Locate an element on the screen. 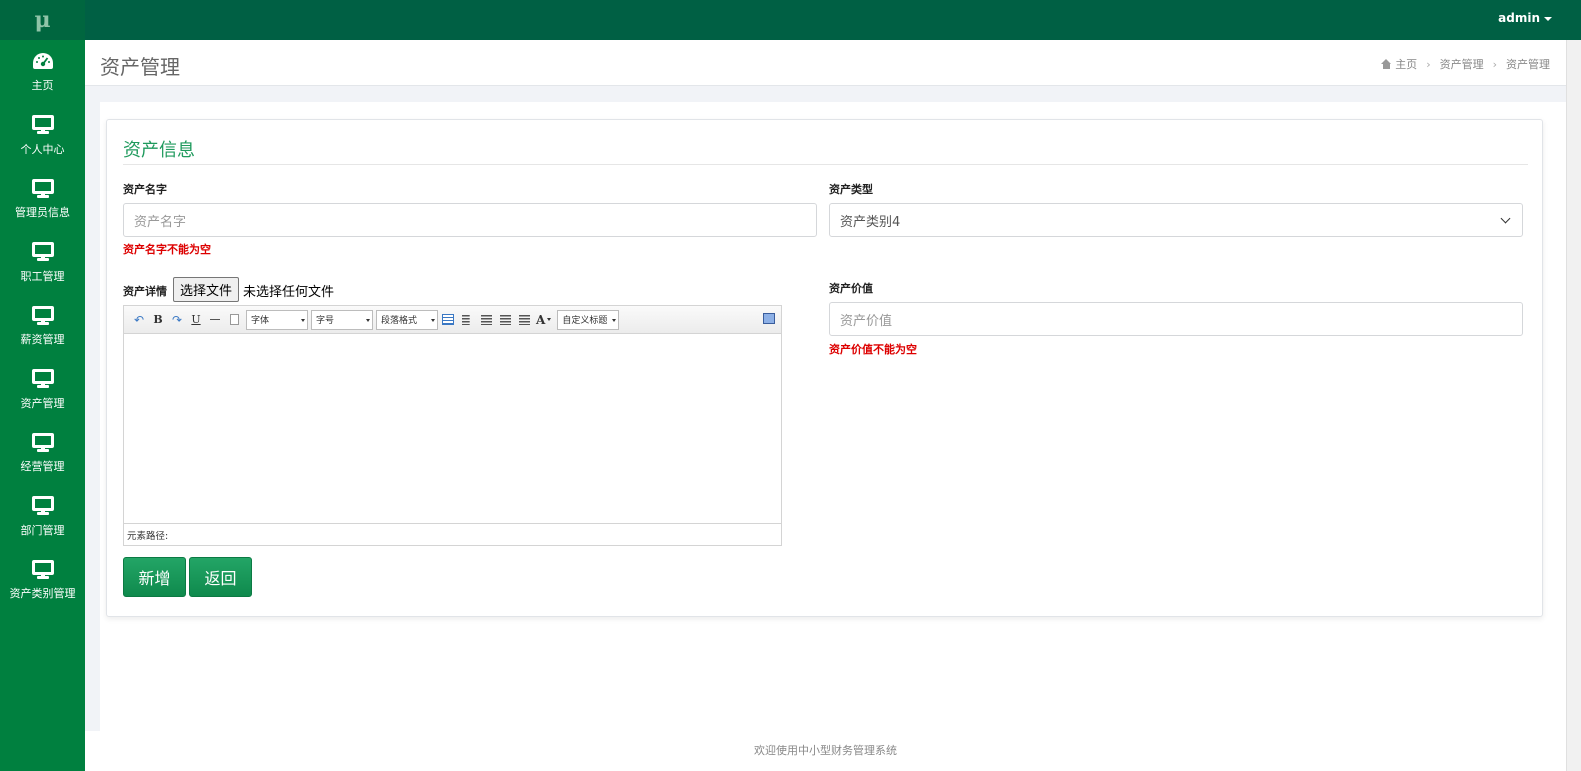 This screenshot has height=771, width=1581. asset-value-label: 资产价值 is located at coordinates (851, 288).